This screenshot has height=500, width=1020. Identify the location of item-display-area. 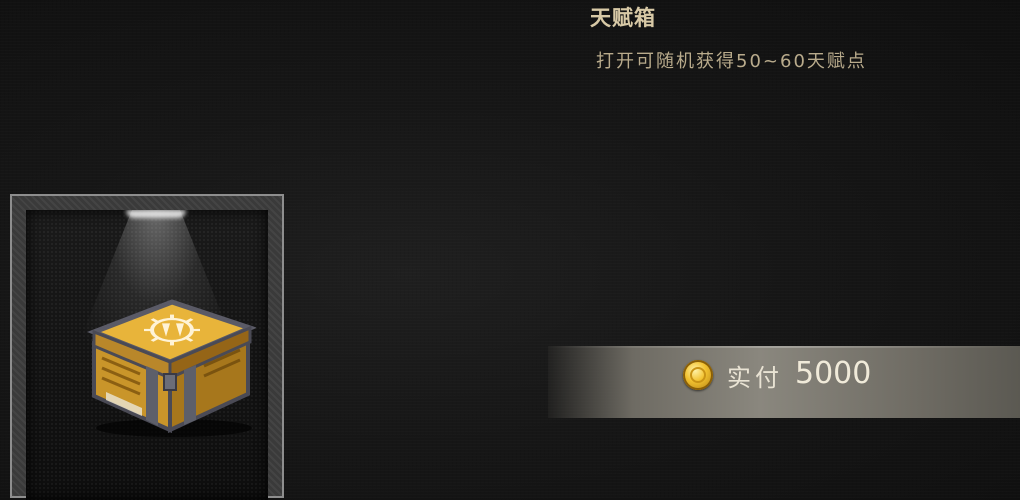
(147, 355).